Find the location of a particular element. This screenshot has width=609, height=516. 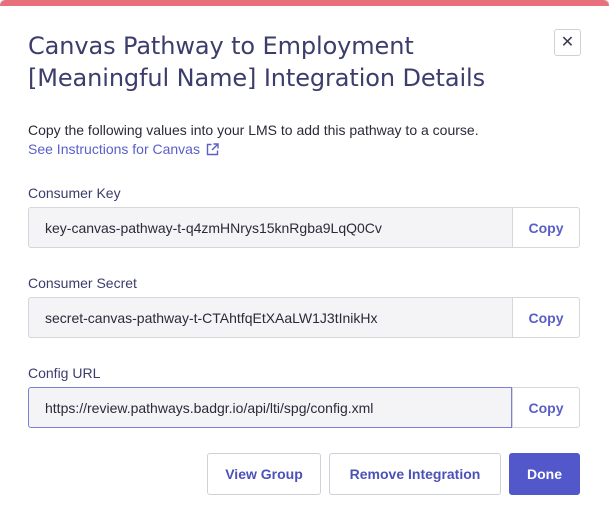

consumer-secret-label: Consumer Secret is located at coordinates (82, 283).